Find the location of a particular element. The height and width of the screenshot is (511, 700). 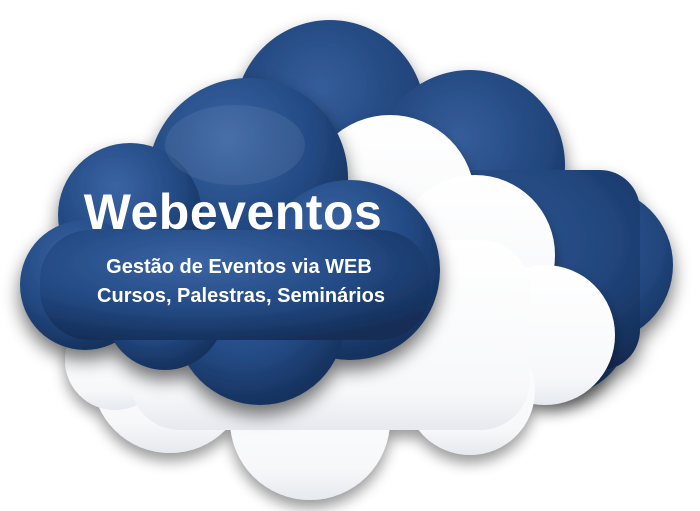

logo-tagline-line1: Gestão de Eventos via WEB is located at coordinates (239, 267).